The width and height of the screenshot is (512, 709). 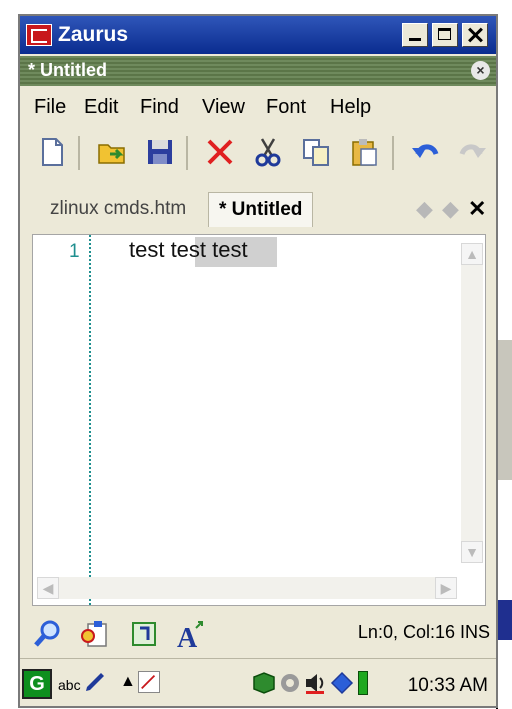 What do you see at coordinates (472, 152) in the screenshot?
I see `redo-icon` at bounding box center [472, 152].